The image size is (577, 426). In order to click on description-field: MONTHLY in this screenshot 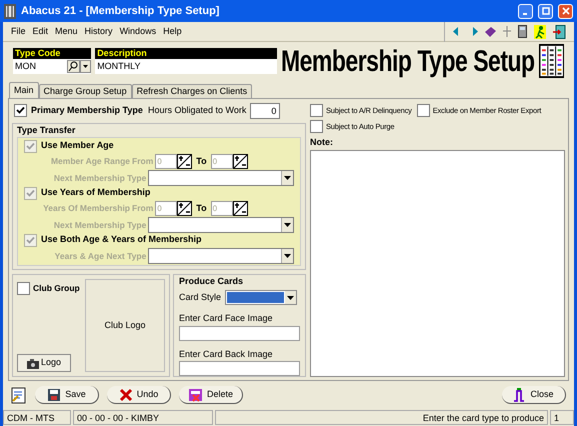, I will do `click(186, 66)`.